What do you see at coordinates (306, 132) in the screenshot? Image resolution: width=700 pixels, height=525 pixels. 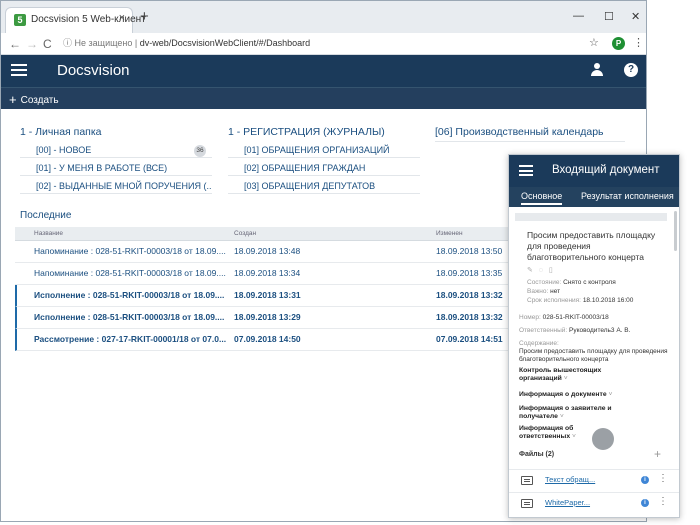 I see `section-registration: 1 - РЕГИСТРАЦИЯ (ЖУРНАЛЫ)` at bounding box center [306, 132].